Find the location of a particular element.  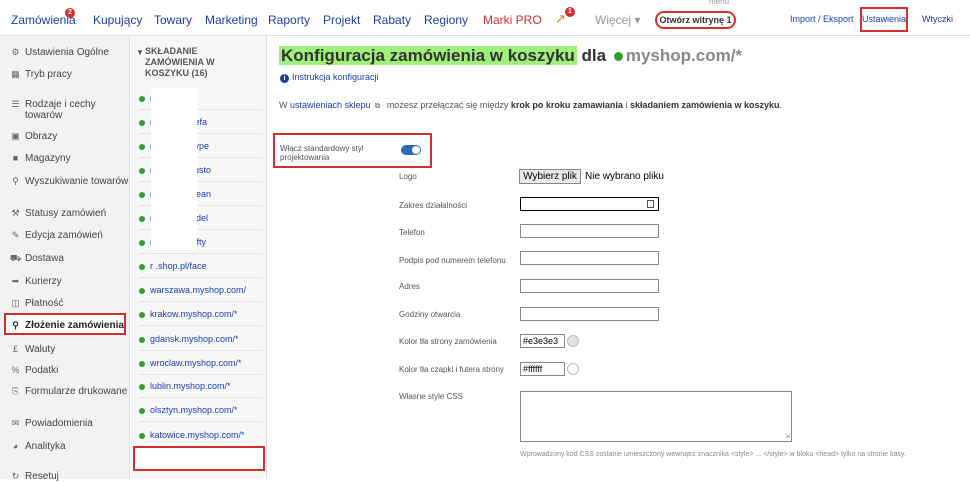

shop-settings-link: ustawieniach sklepu is located at coordinates (330, 105).